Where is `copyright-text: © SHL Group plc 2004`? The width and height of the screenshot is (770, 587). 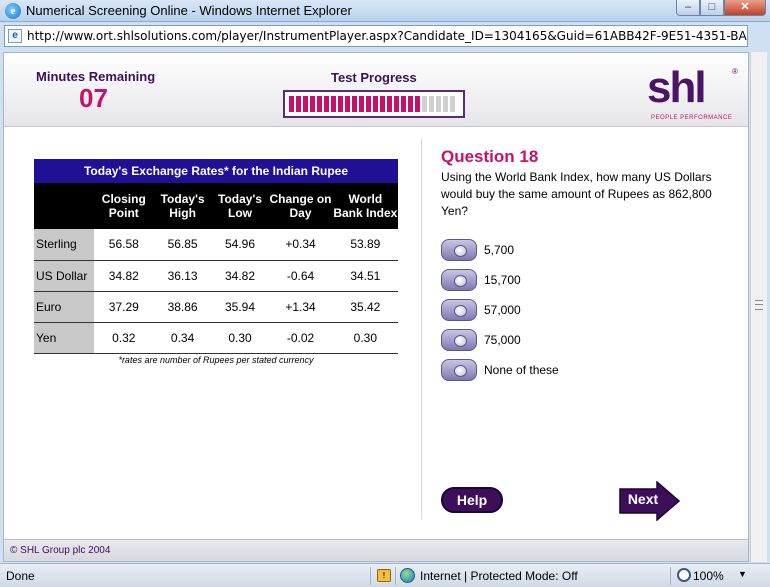
copyright-text: © SHL Group plc 2004 is located at coordinates (60, 550).